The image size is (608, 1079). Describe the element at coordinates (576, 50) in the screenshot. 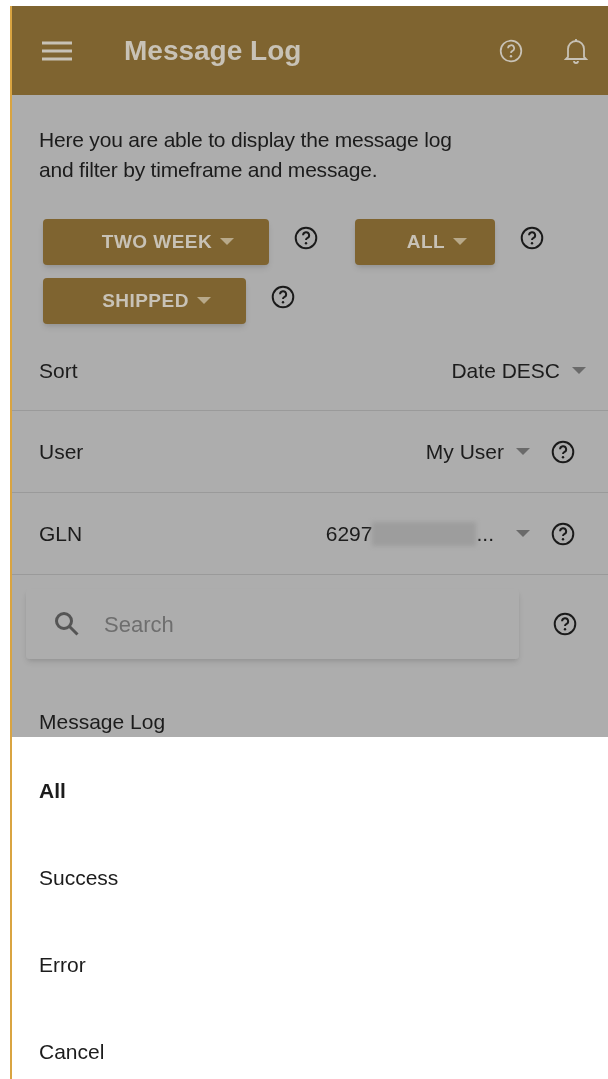

I see `bell-icon` at that location.